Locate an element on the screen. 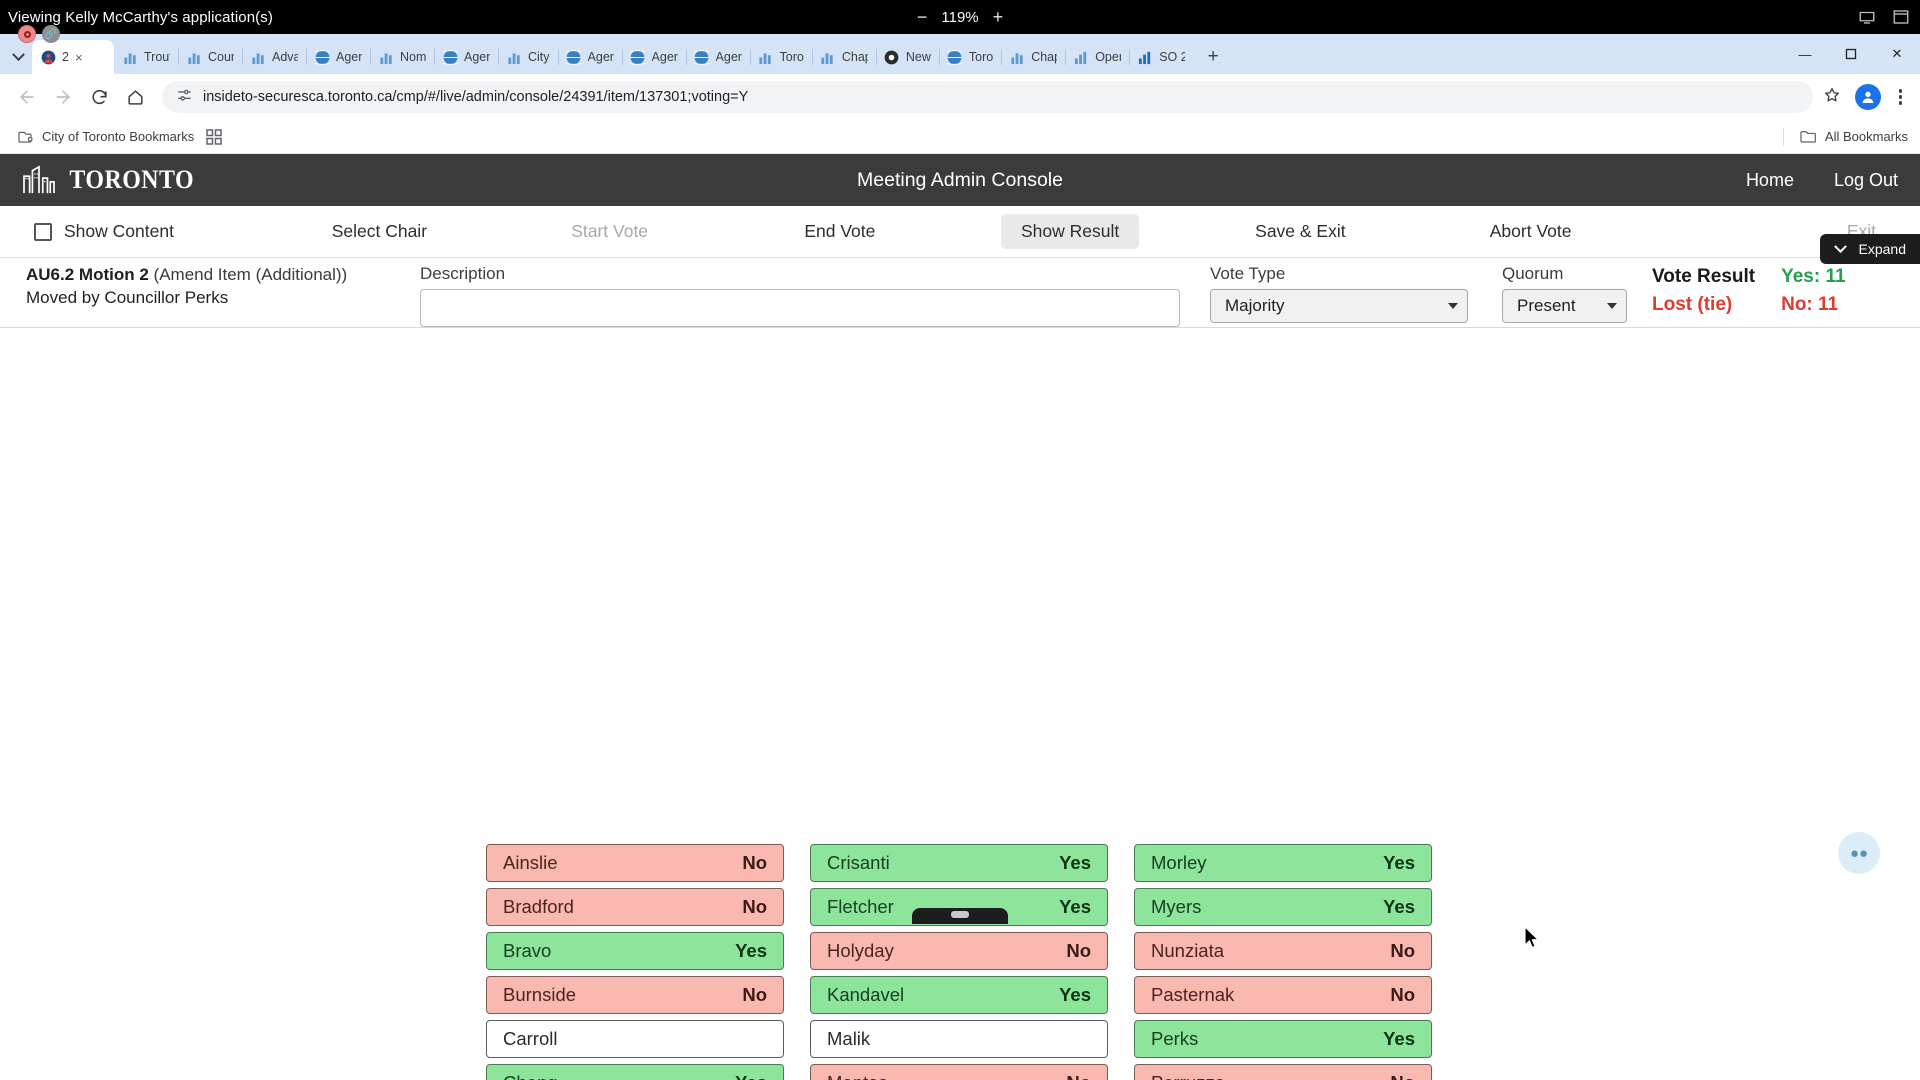  vote-row: Malik is located at coordinates (959, 1039).